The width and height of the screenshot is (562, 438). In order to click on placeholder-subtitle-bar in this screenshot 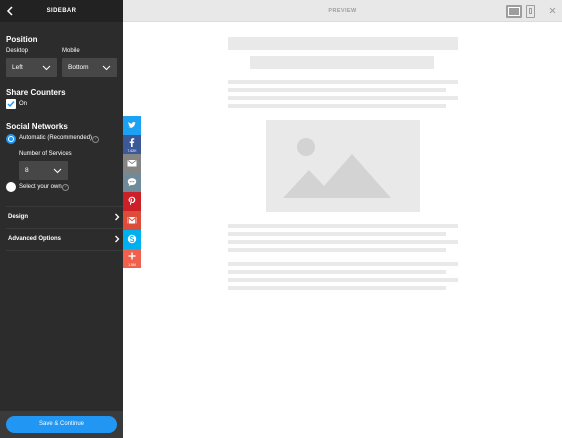, I will do `click(342, 62)`.